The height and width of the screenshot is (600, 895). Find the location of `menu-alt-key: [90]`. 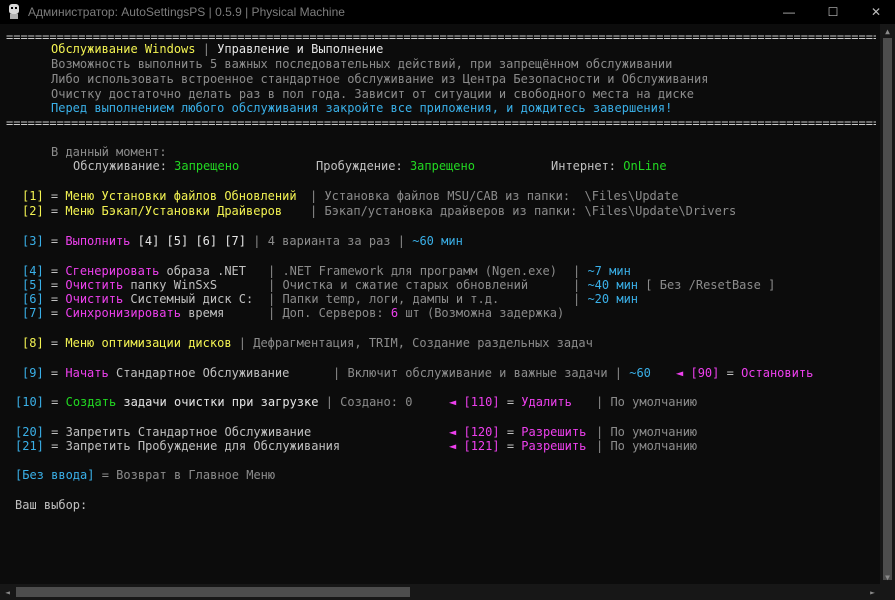

menu-alt-key: [90] is located at coordinates (705, 373).